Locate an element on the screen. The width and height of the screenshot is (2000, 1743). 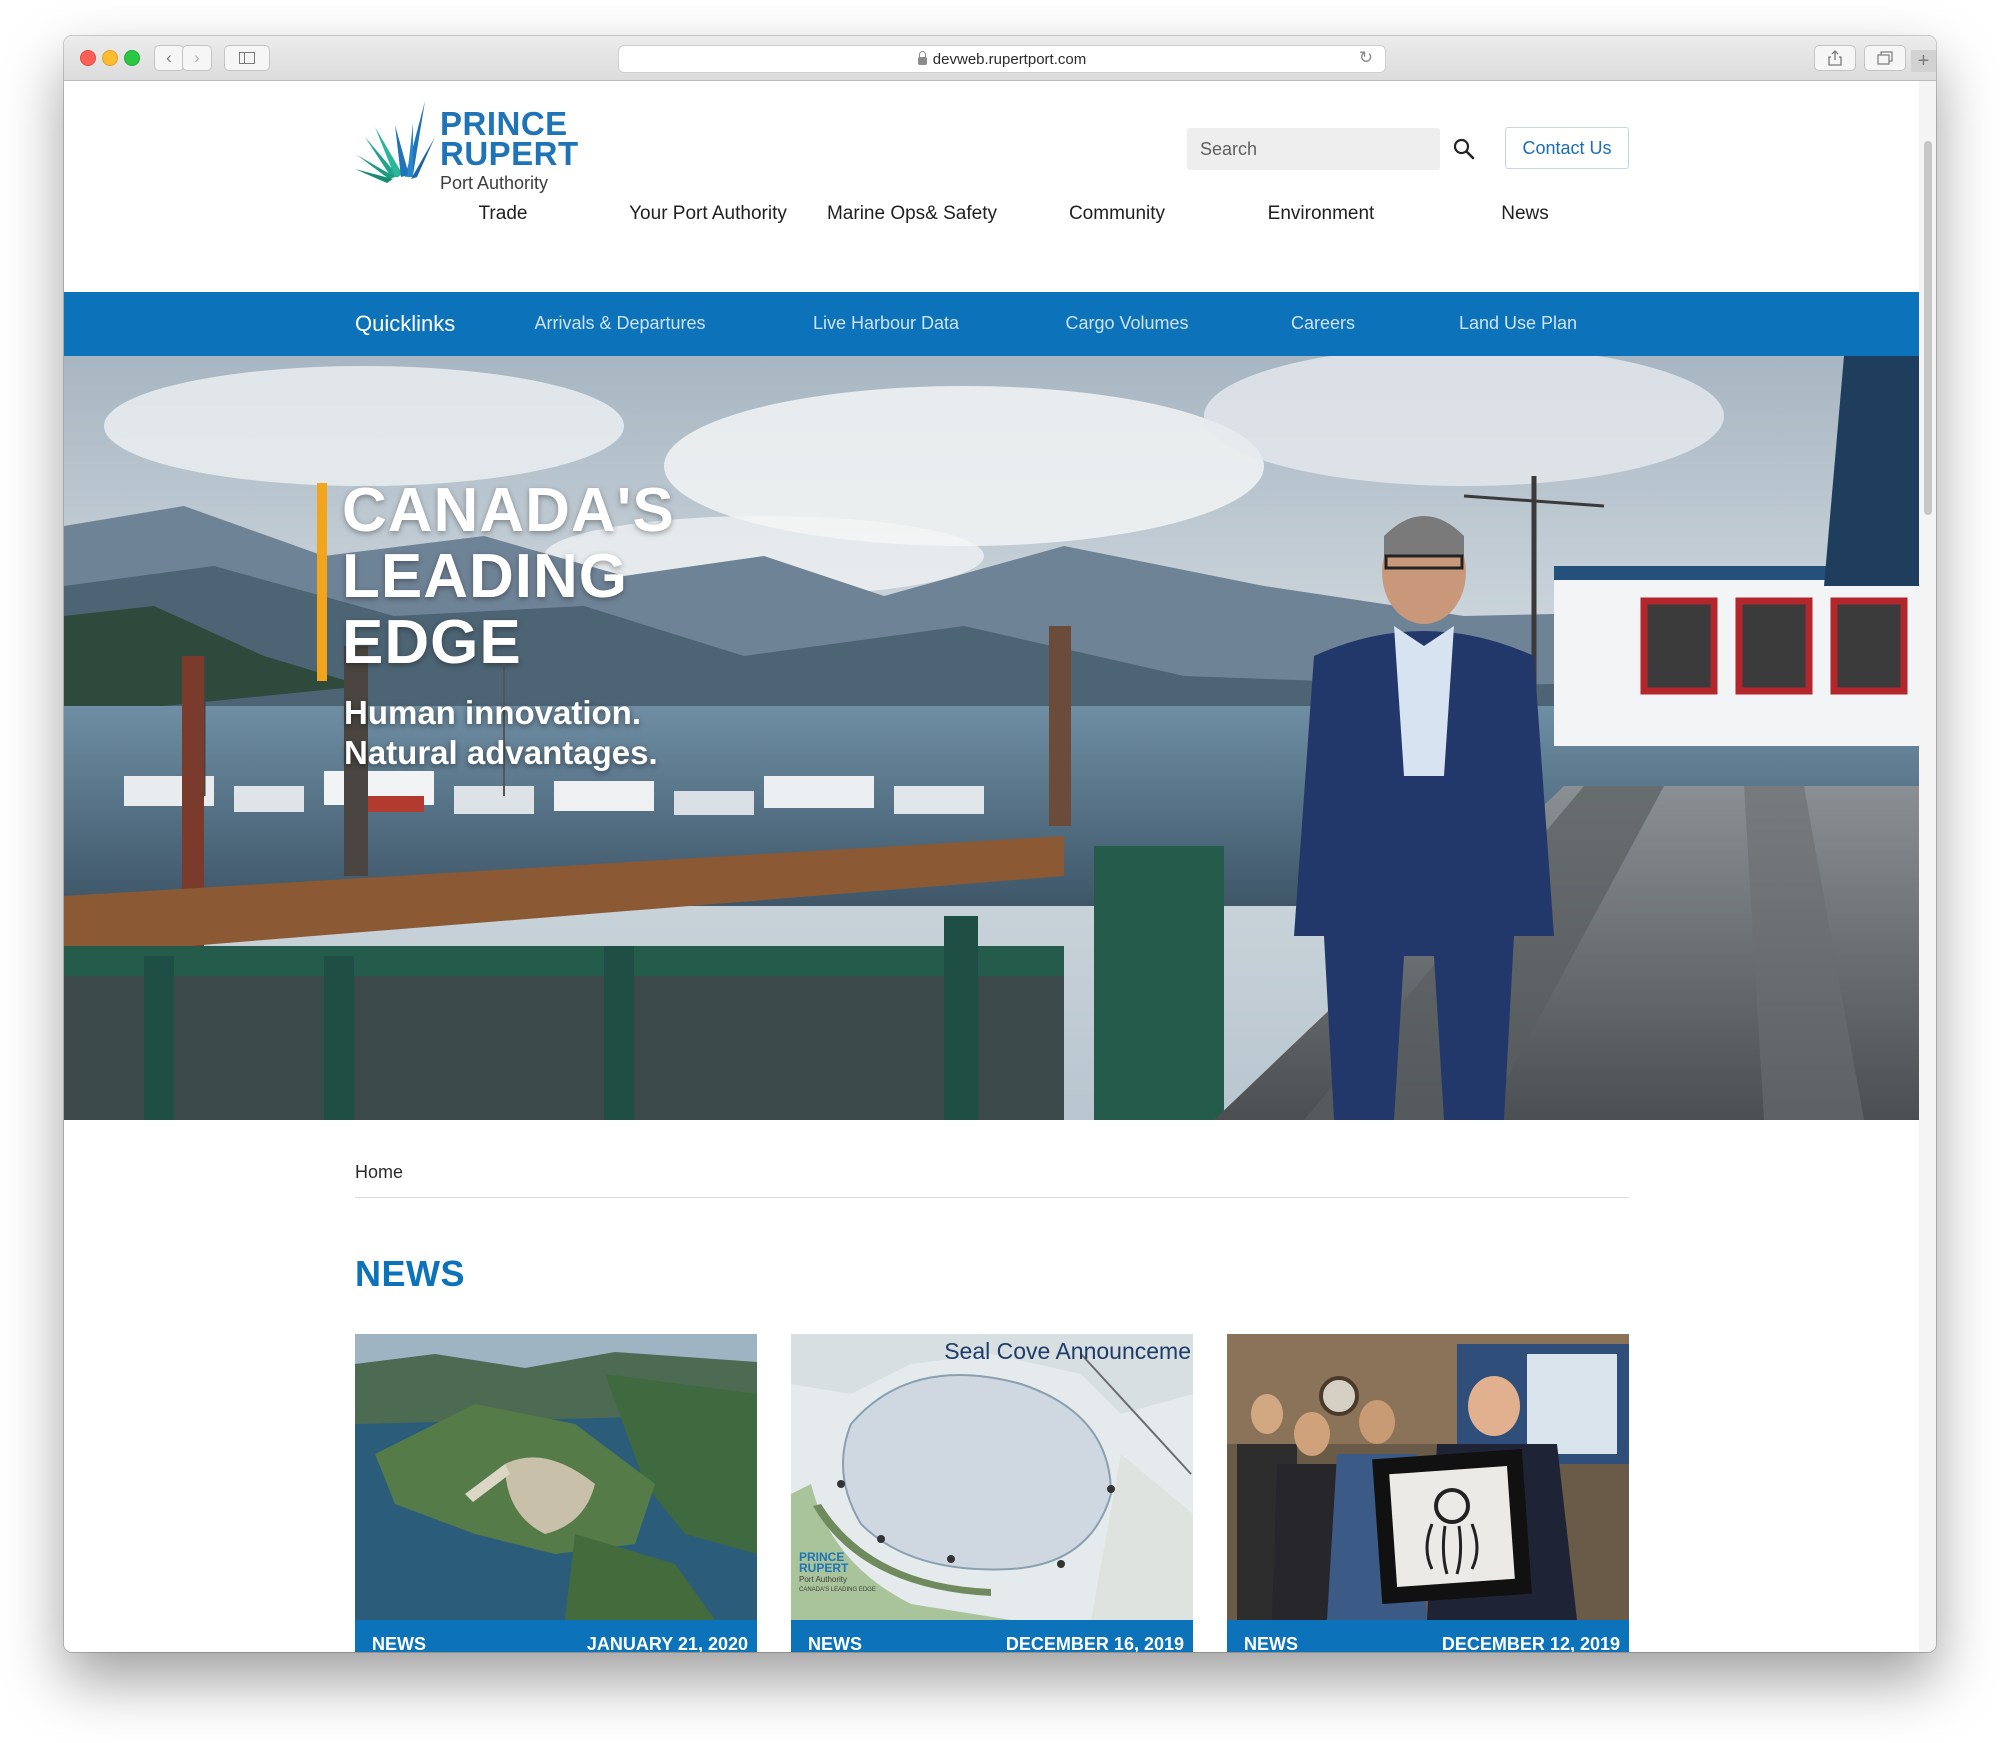
nav-item-trade: Trade is located at coordinates (503, 214).